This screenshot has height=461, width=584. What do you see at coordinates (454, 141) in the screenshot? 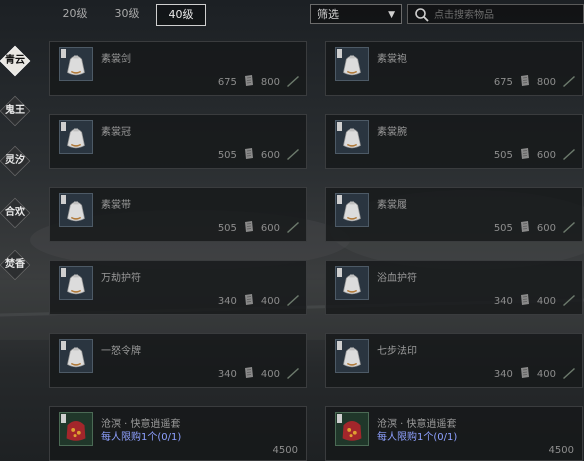
I see `item-card: 素裳腕 505 600` at bounding box center [454, 141].